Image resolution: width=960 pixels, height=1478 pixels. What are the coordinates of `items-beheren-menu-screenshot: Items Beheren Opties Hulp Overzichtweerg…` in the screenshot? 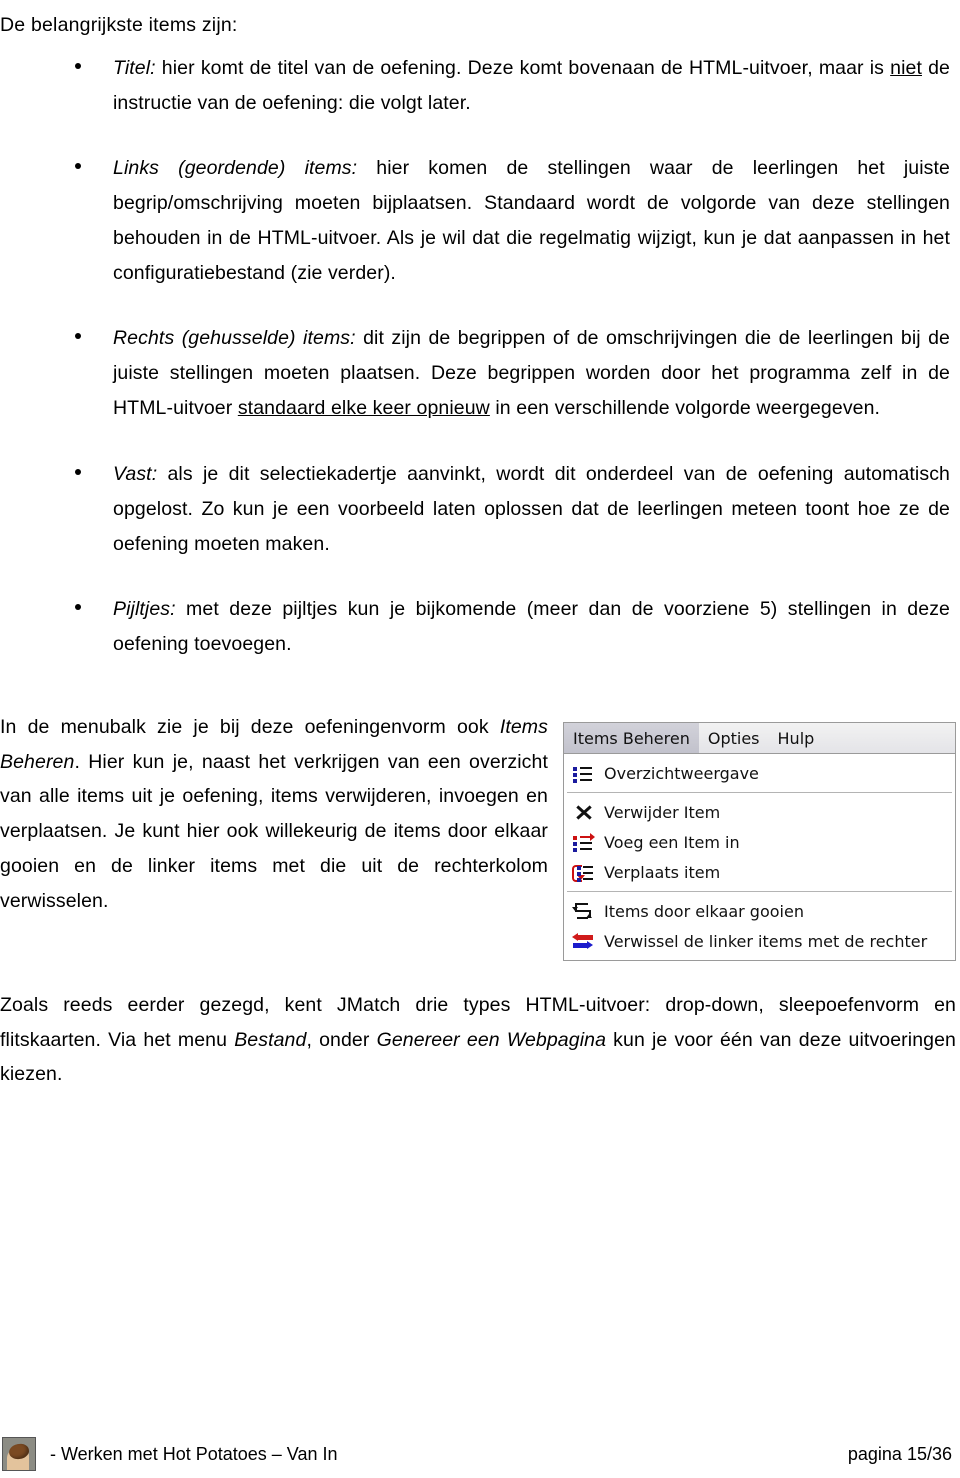 It's located at (759, 841).